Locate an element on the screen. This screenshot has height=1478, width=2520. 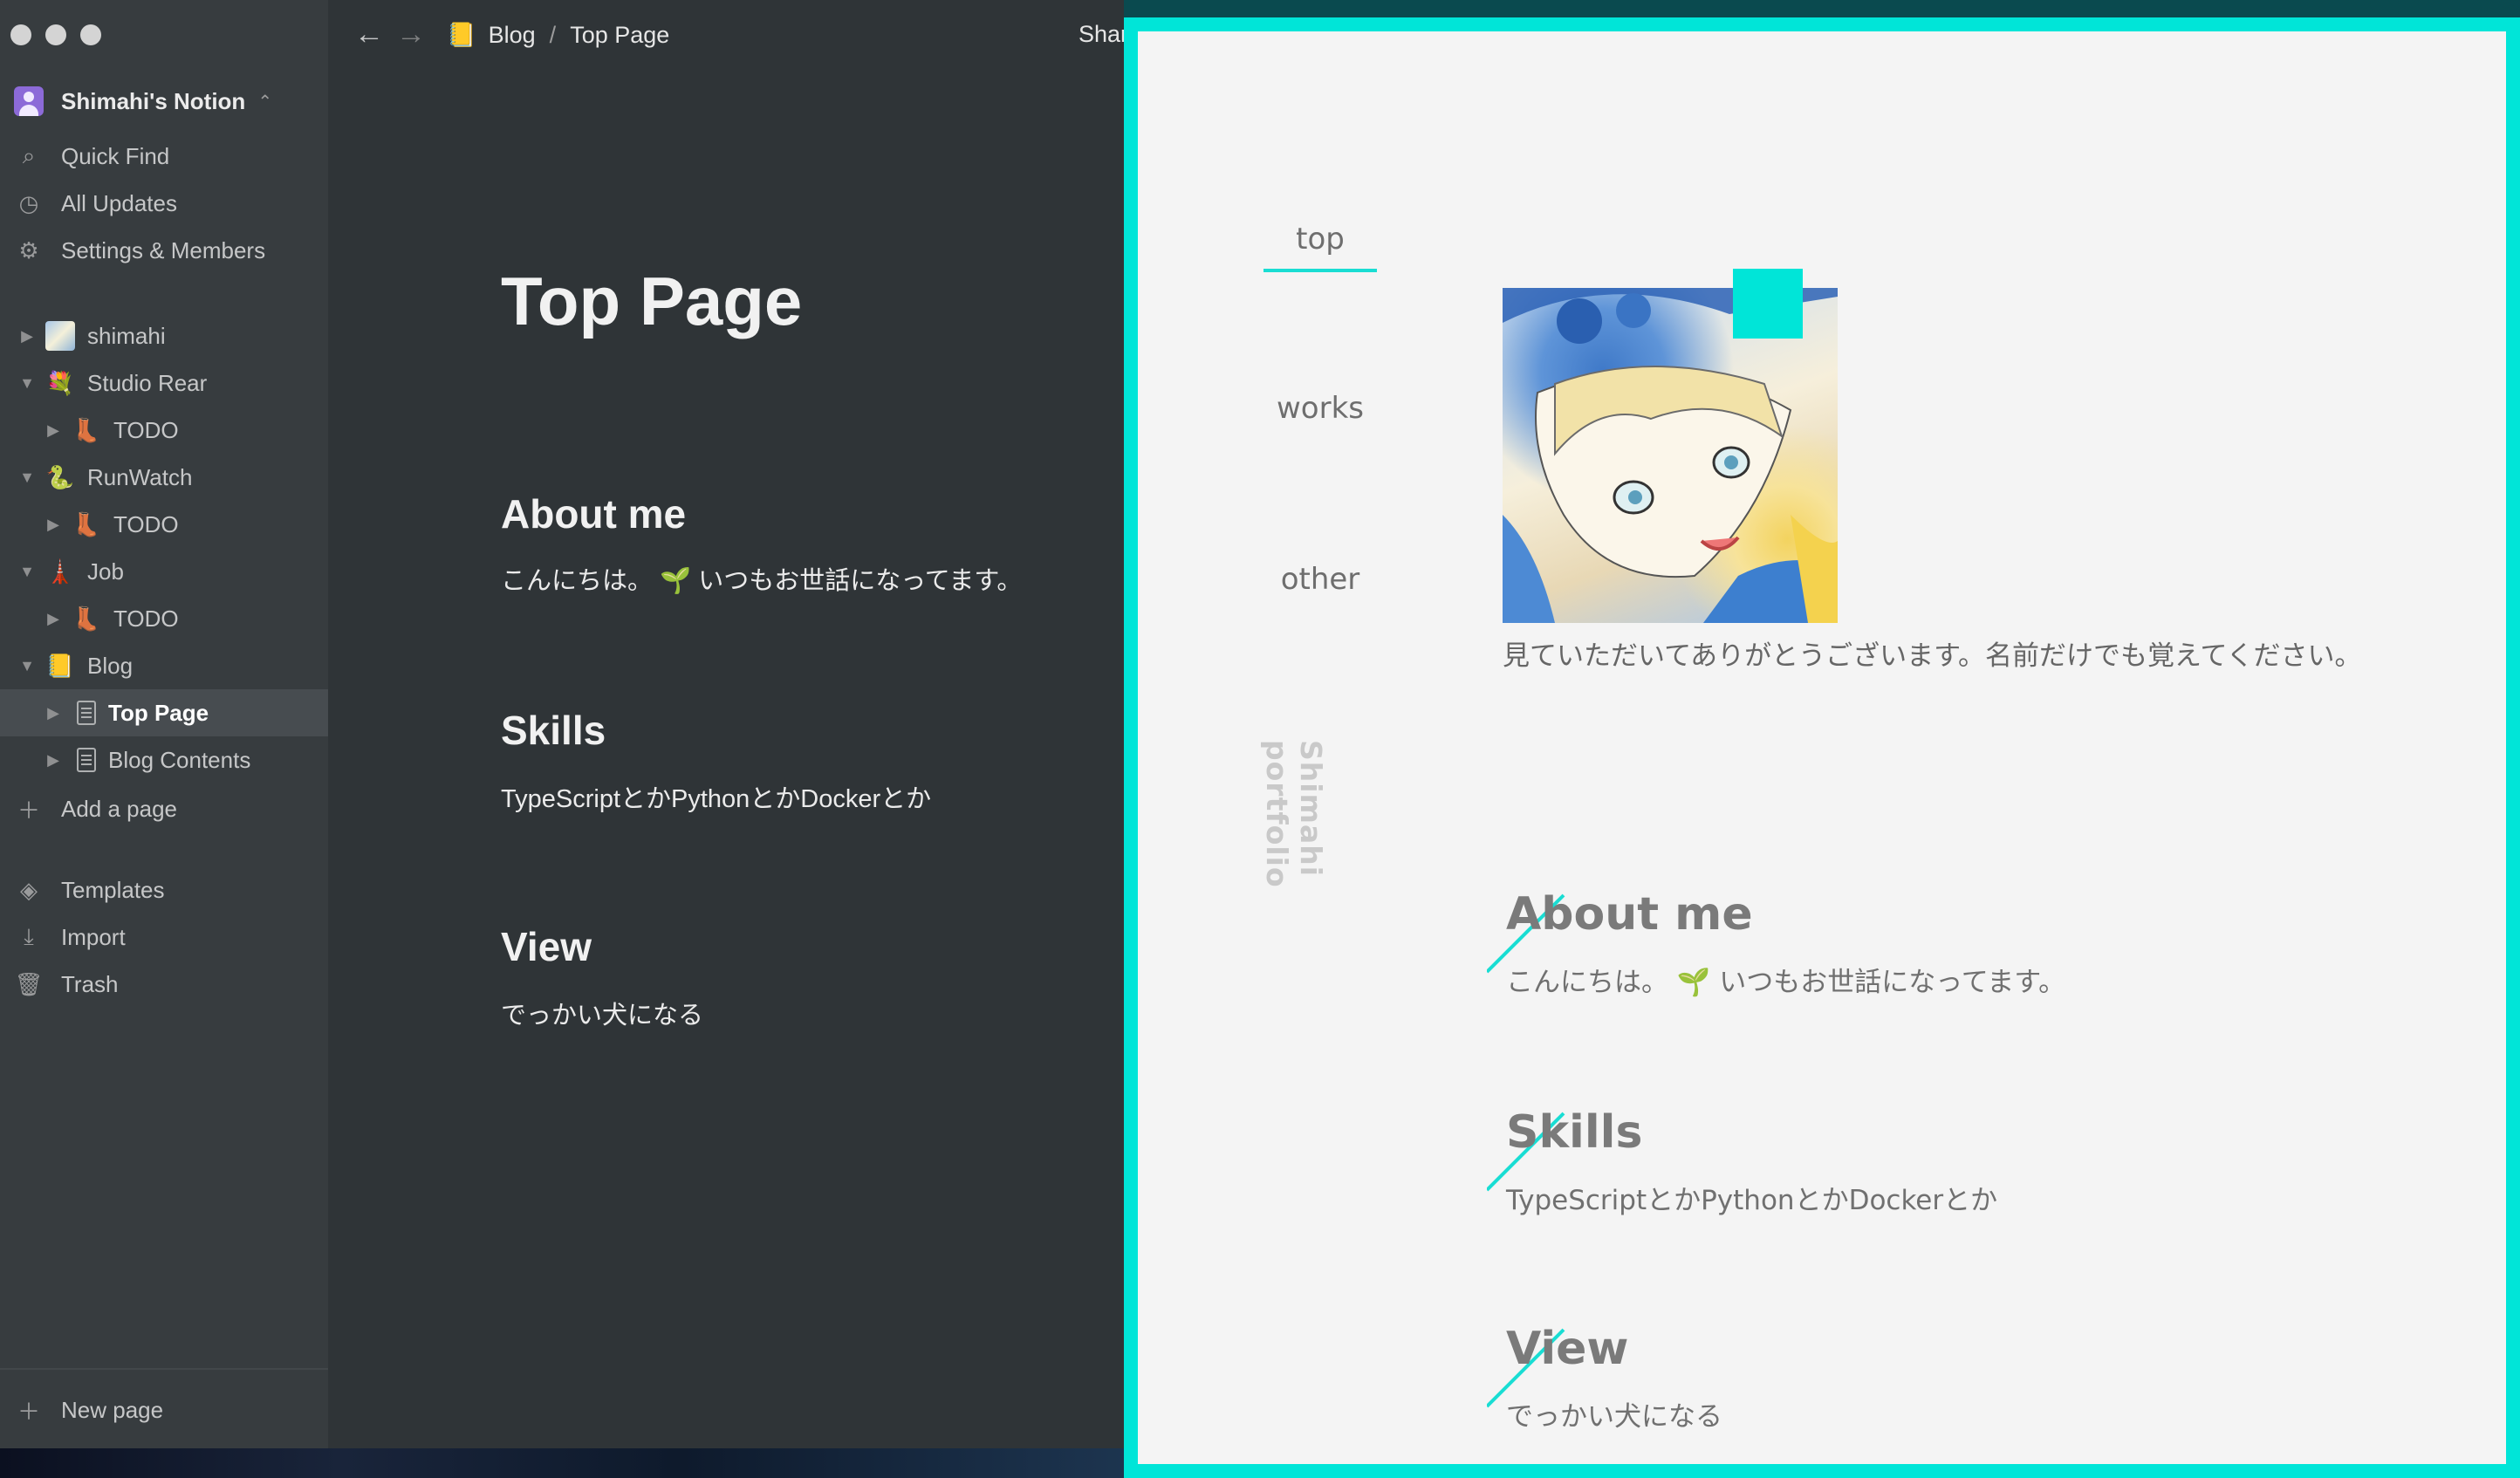
notebook-icon: 📒 is located at coordinates (461, 35).